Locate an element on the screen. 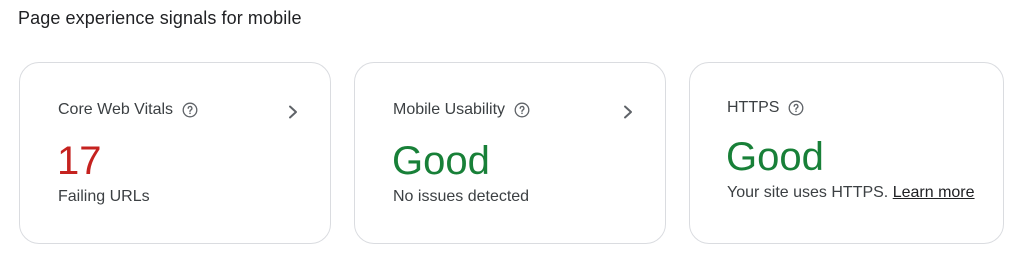 The image size is (1024, 277). section-title: Page experience signals for mobile is located at coordinates (160, 18).